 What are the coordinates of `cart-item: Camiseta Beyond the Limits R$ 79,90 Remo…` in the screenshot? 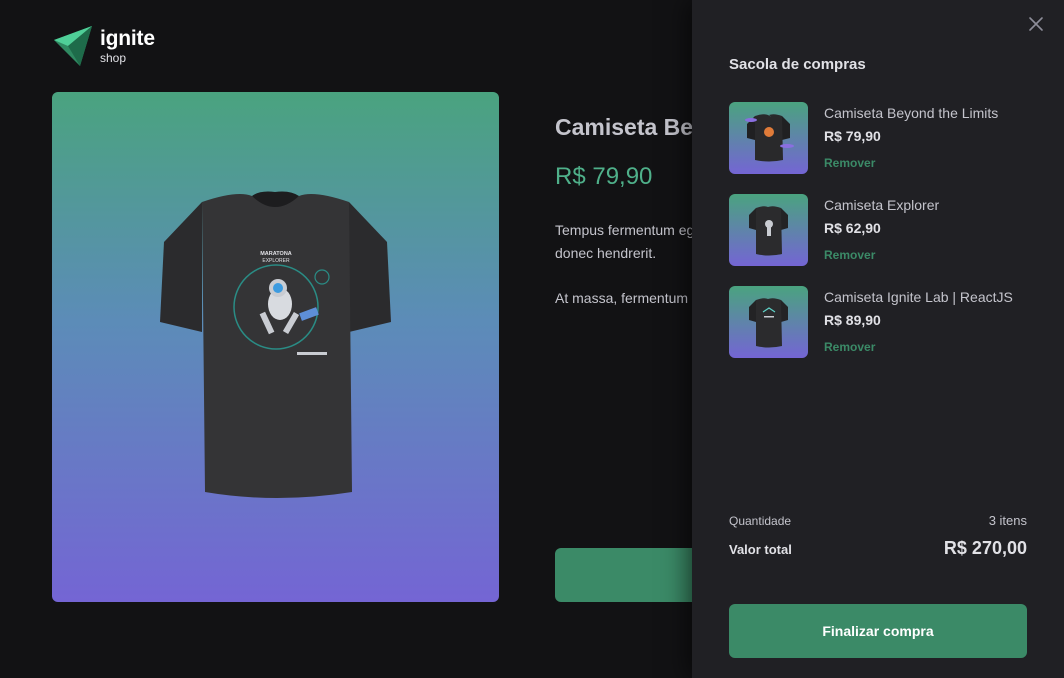 It's located at (879, 138).